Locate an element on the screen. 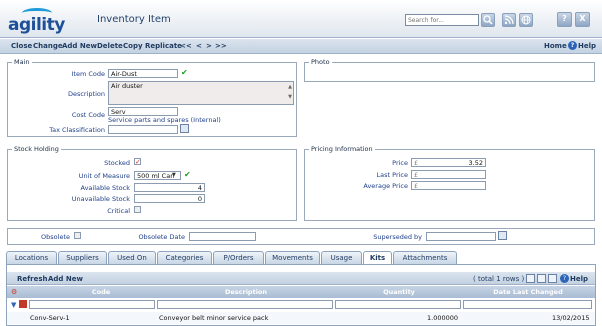 This screenshot has width=602, height=326. unit-of-measure-label: Unit of Measure is located at coordinates (104, 176).